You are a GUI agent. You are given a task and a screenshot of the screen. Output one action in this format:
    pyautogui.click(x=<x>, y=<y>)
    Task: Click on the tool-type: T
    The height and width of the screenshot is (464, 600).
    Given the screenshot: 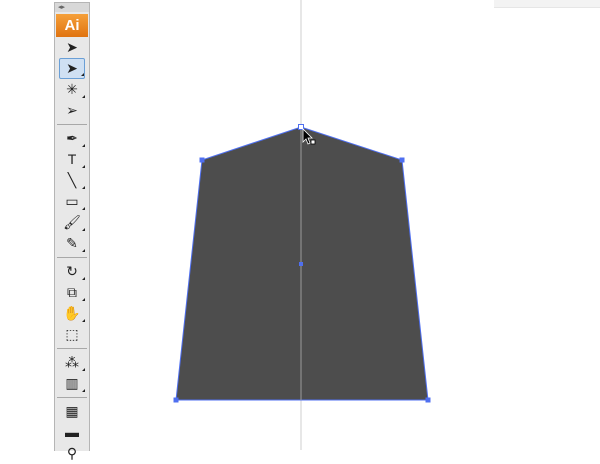 What is the action you would take?
    pyautogui.click(x=72, y=159)
    